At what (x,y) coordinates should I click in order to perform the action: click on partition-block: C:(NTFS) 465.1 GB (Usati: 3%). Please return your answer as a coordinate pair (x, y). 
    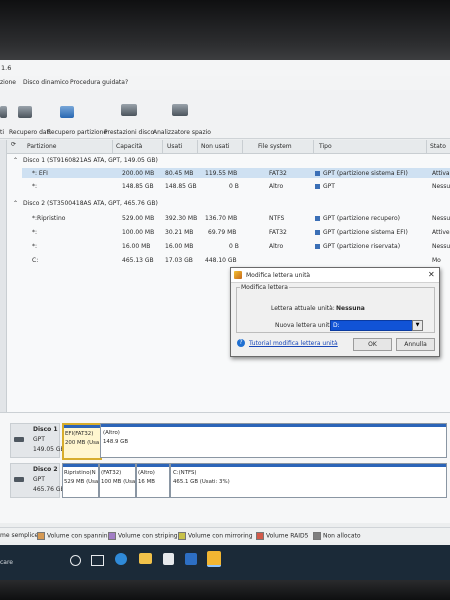
    Looking at the image, I should click on (308, 480).